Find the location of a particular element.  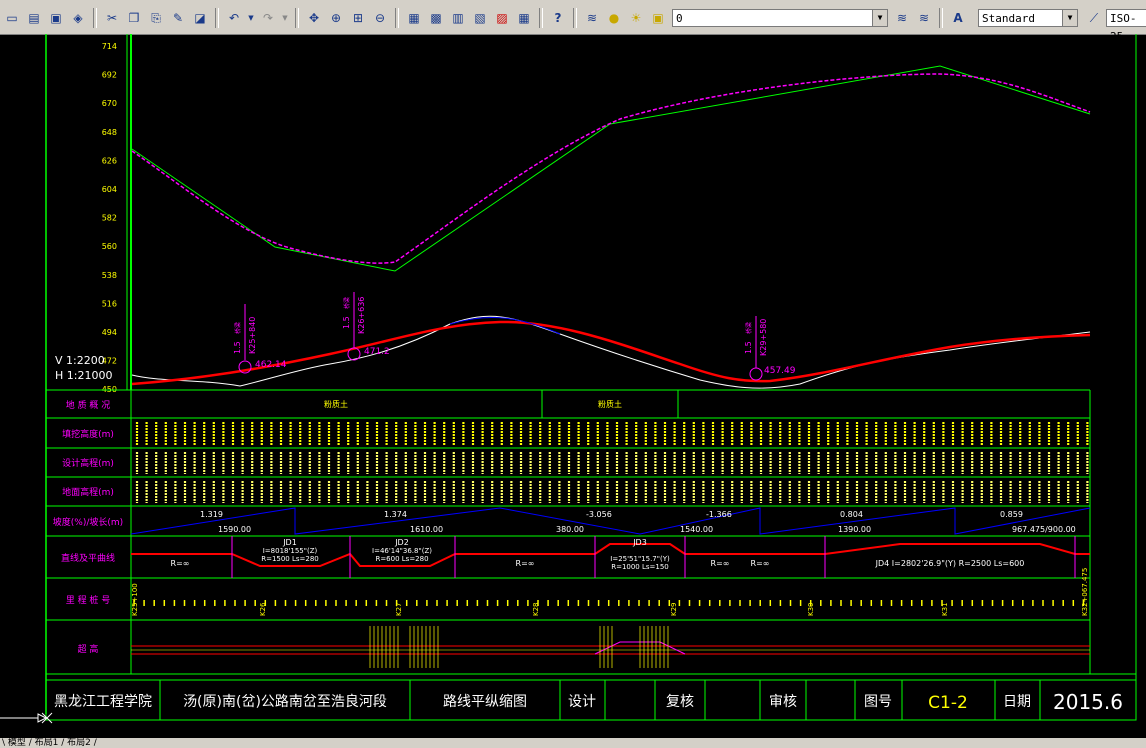

y-tick-label: 604 is located at coordinates (109, 189).